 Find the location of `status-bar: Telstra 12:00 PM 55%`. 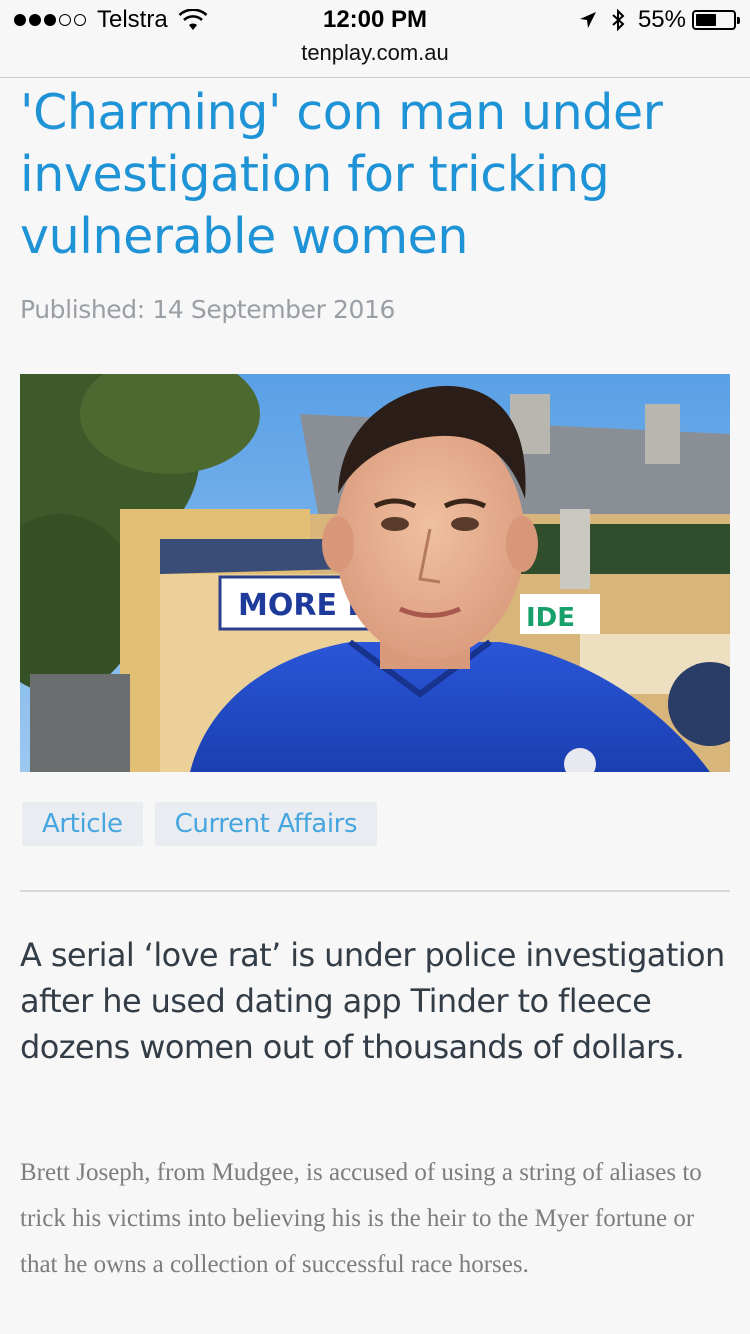

status-bar: Telstra 12:00 PM 55% is located at coordinates (375, 20).